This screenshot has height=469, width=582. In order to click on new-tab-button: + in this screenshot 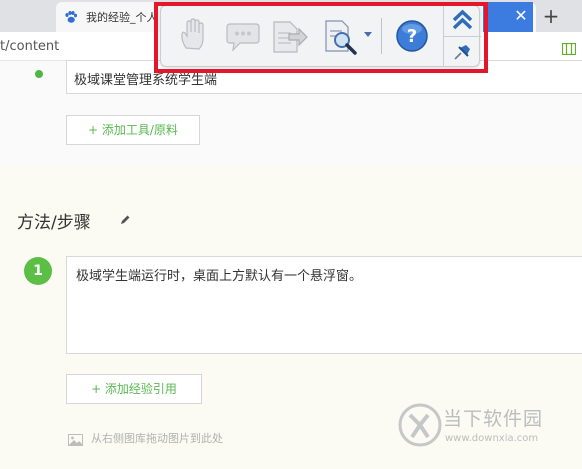, I will do `click(551, 16)`.